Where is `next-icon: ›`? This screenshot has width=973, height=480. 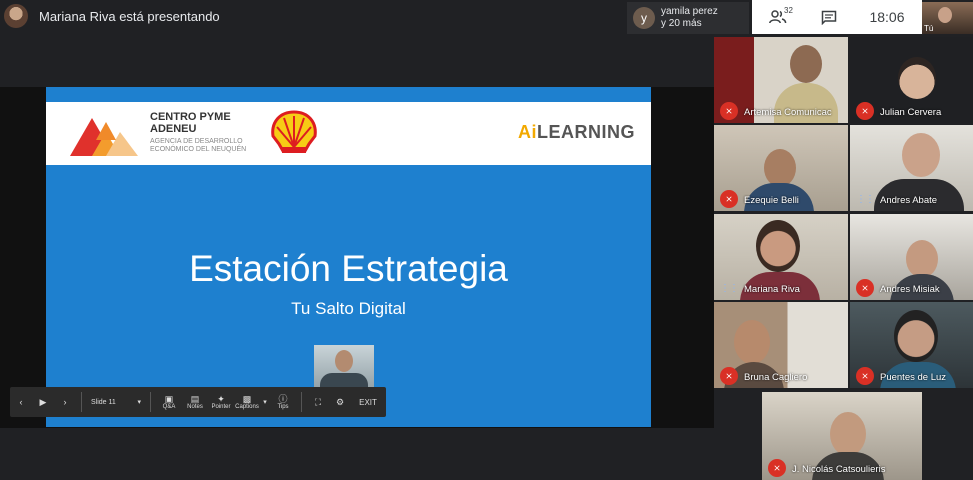 next-icon: › is located at coordinates (65, 402).